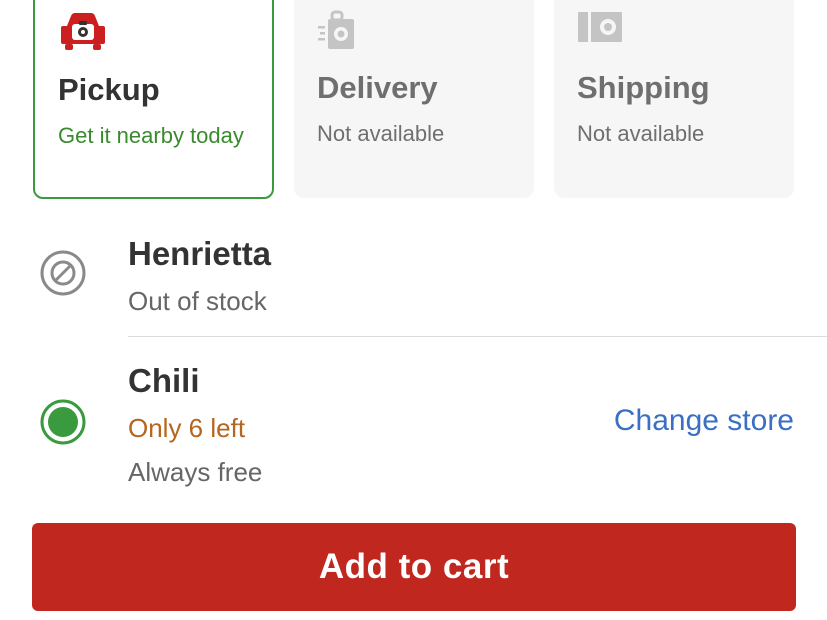  What do you see at coordinates (704, 421) in the screenshot?
I see `change-store-link: Change store` at bounding box center [704, 421].